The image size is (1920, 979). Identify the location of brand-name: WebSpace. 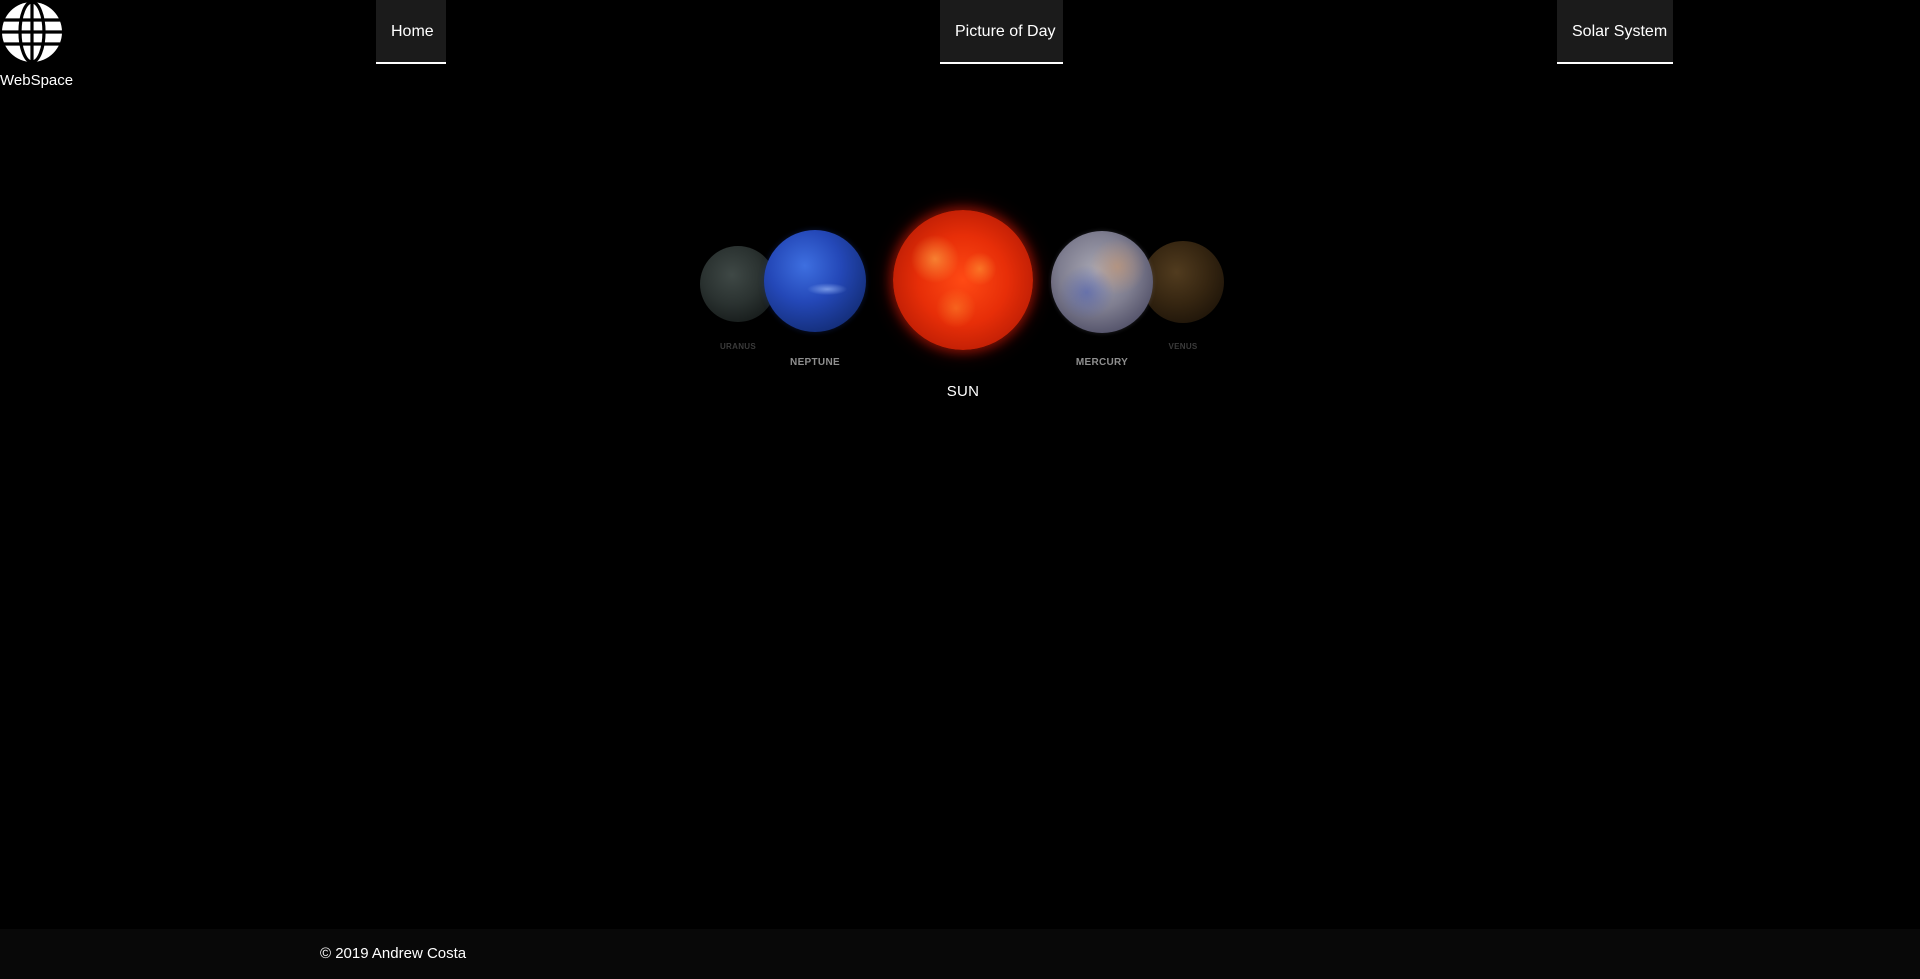
(37, 80).